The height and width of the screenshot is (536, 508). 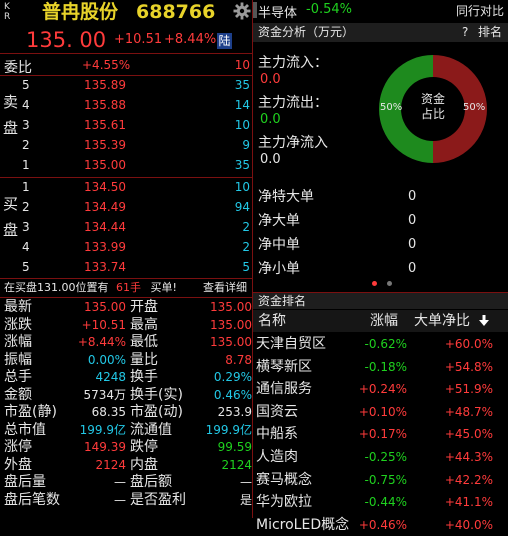 I want to click on rank-change: -0.44%, so click(x=385, y=502).